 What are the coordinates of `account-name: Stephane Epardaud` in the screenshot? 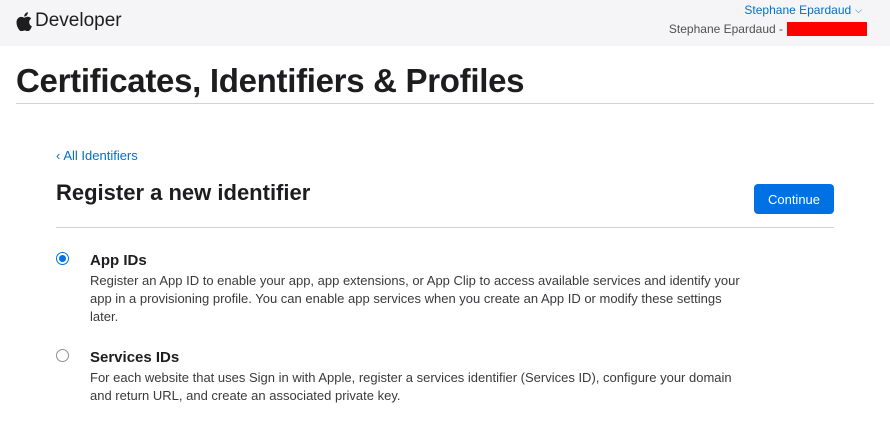 It's located at (798, 10).